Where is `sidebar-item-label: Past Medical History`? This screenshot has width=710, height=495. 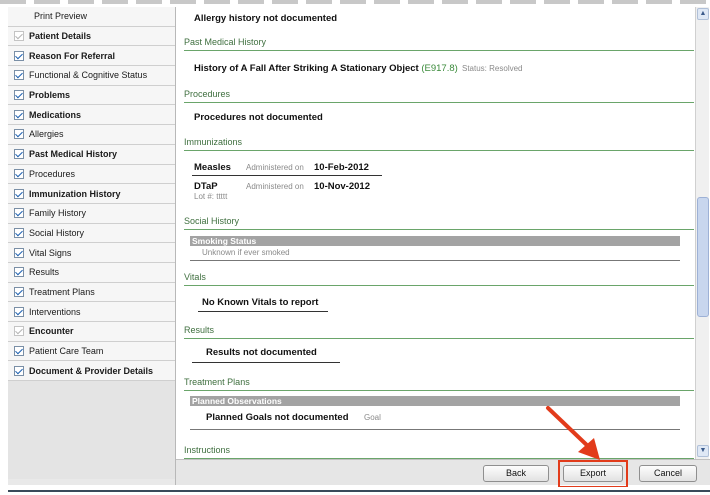 sidebar-item-label: Past Medical History is located at coordinates (73, 154).